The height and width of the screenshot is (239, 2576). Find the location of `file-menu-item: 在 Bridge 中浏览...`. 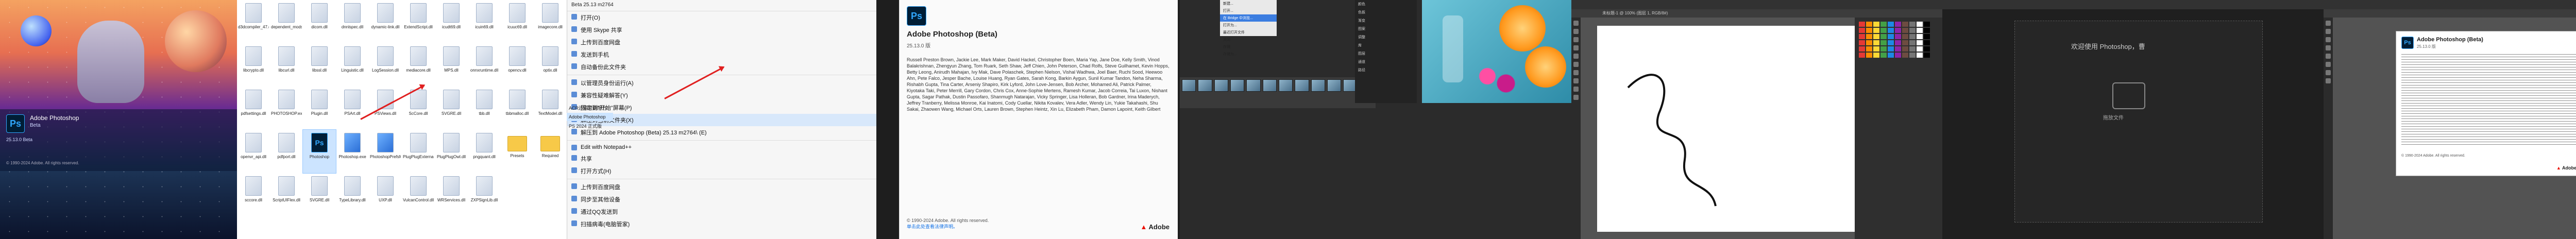

file-menu-item: 在 Bridge 中浏览... is located at coordinates (1248, 18).